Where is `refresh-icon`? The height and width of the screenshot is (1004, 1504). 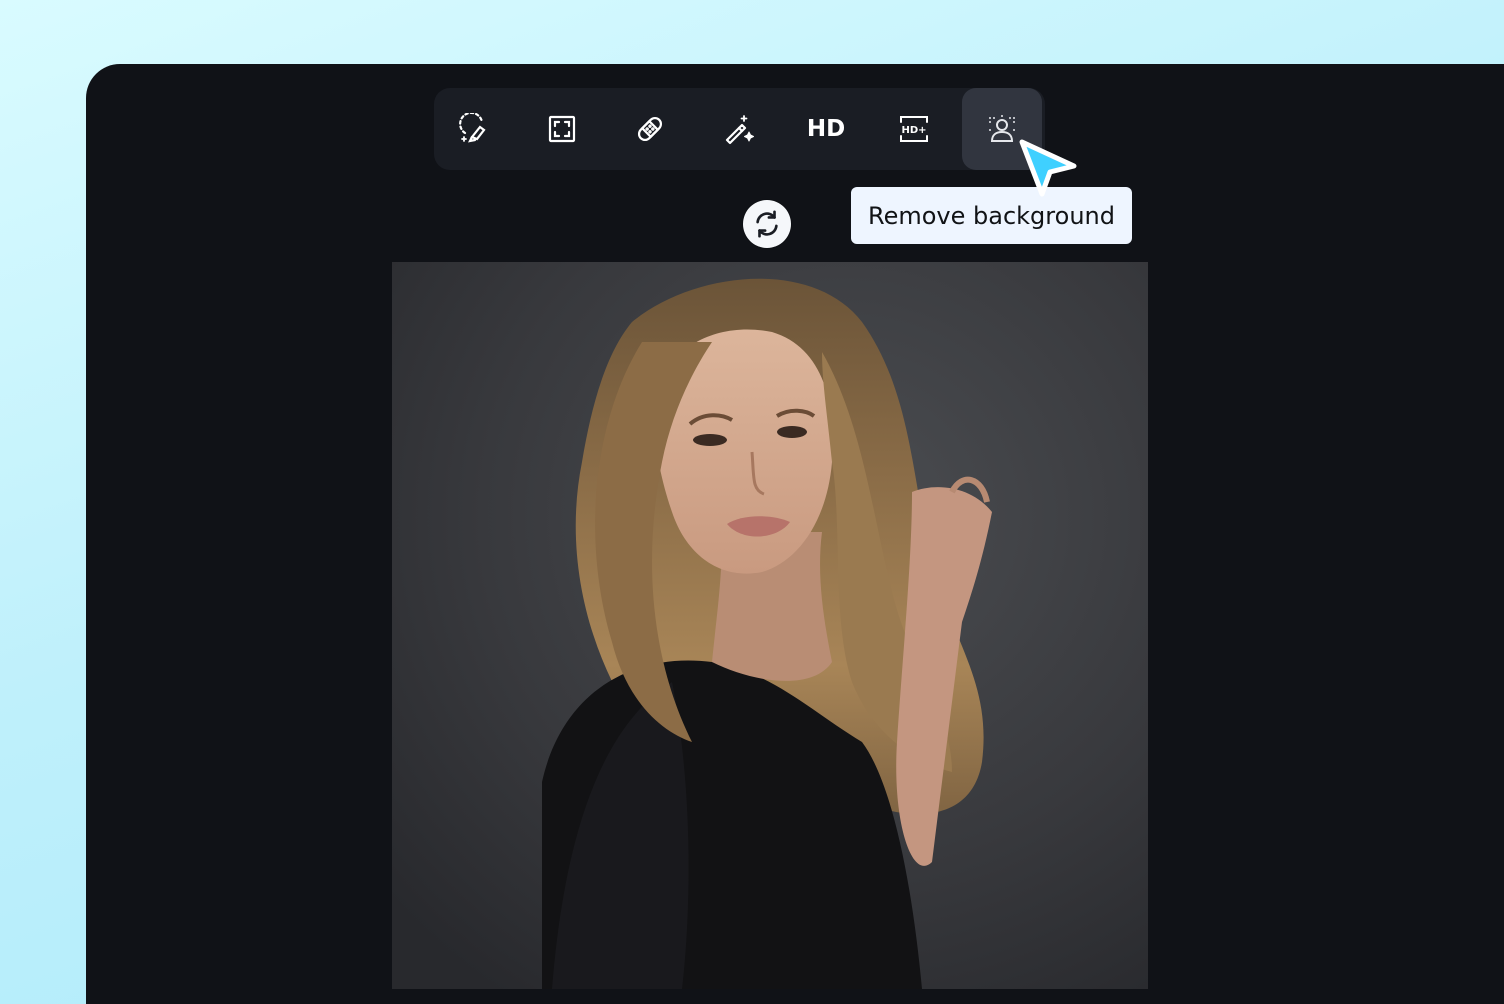 refresh-icon is located at coordinates (767, 224).